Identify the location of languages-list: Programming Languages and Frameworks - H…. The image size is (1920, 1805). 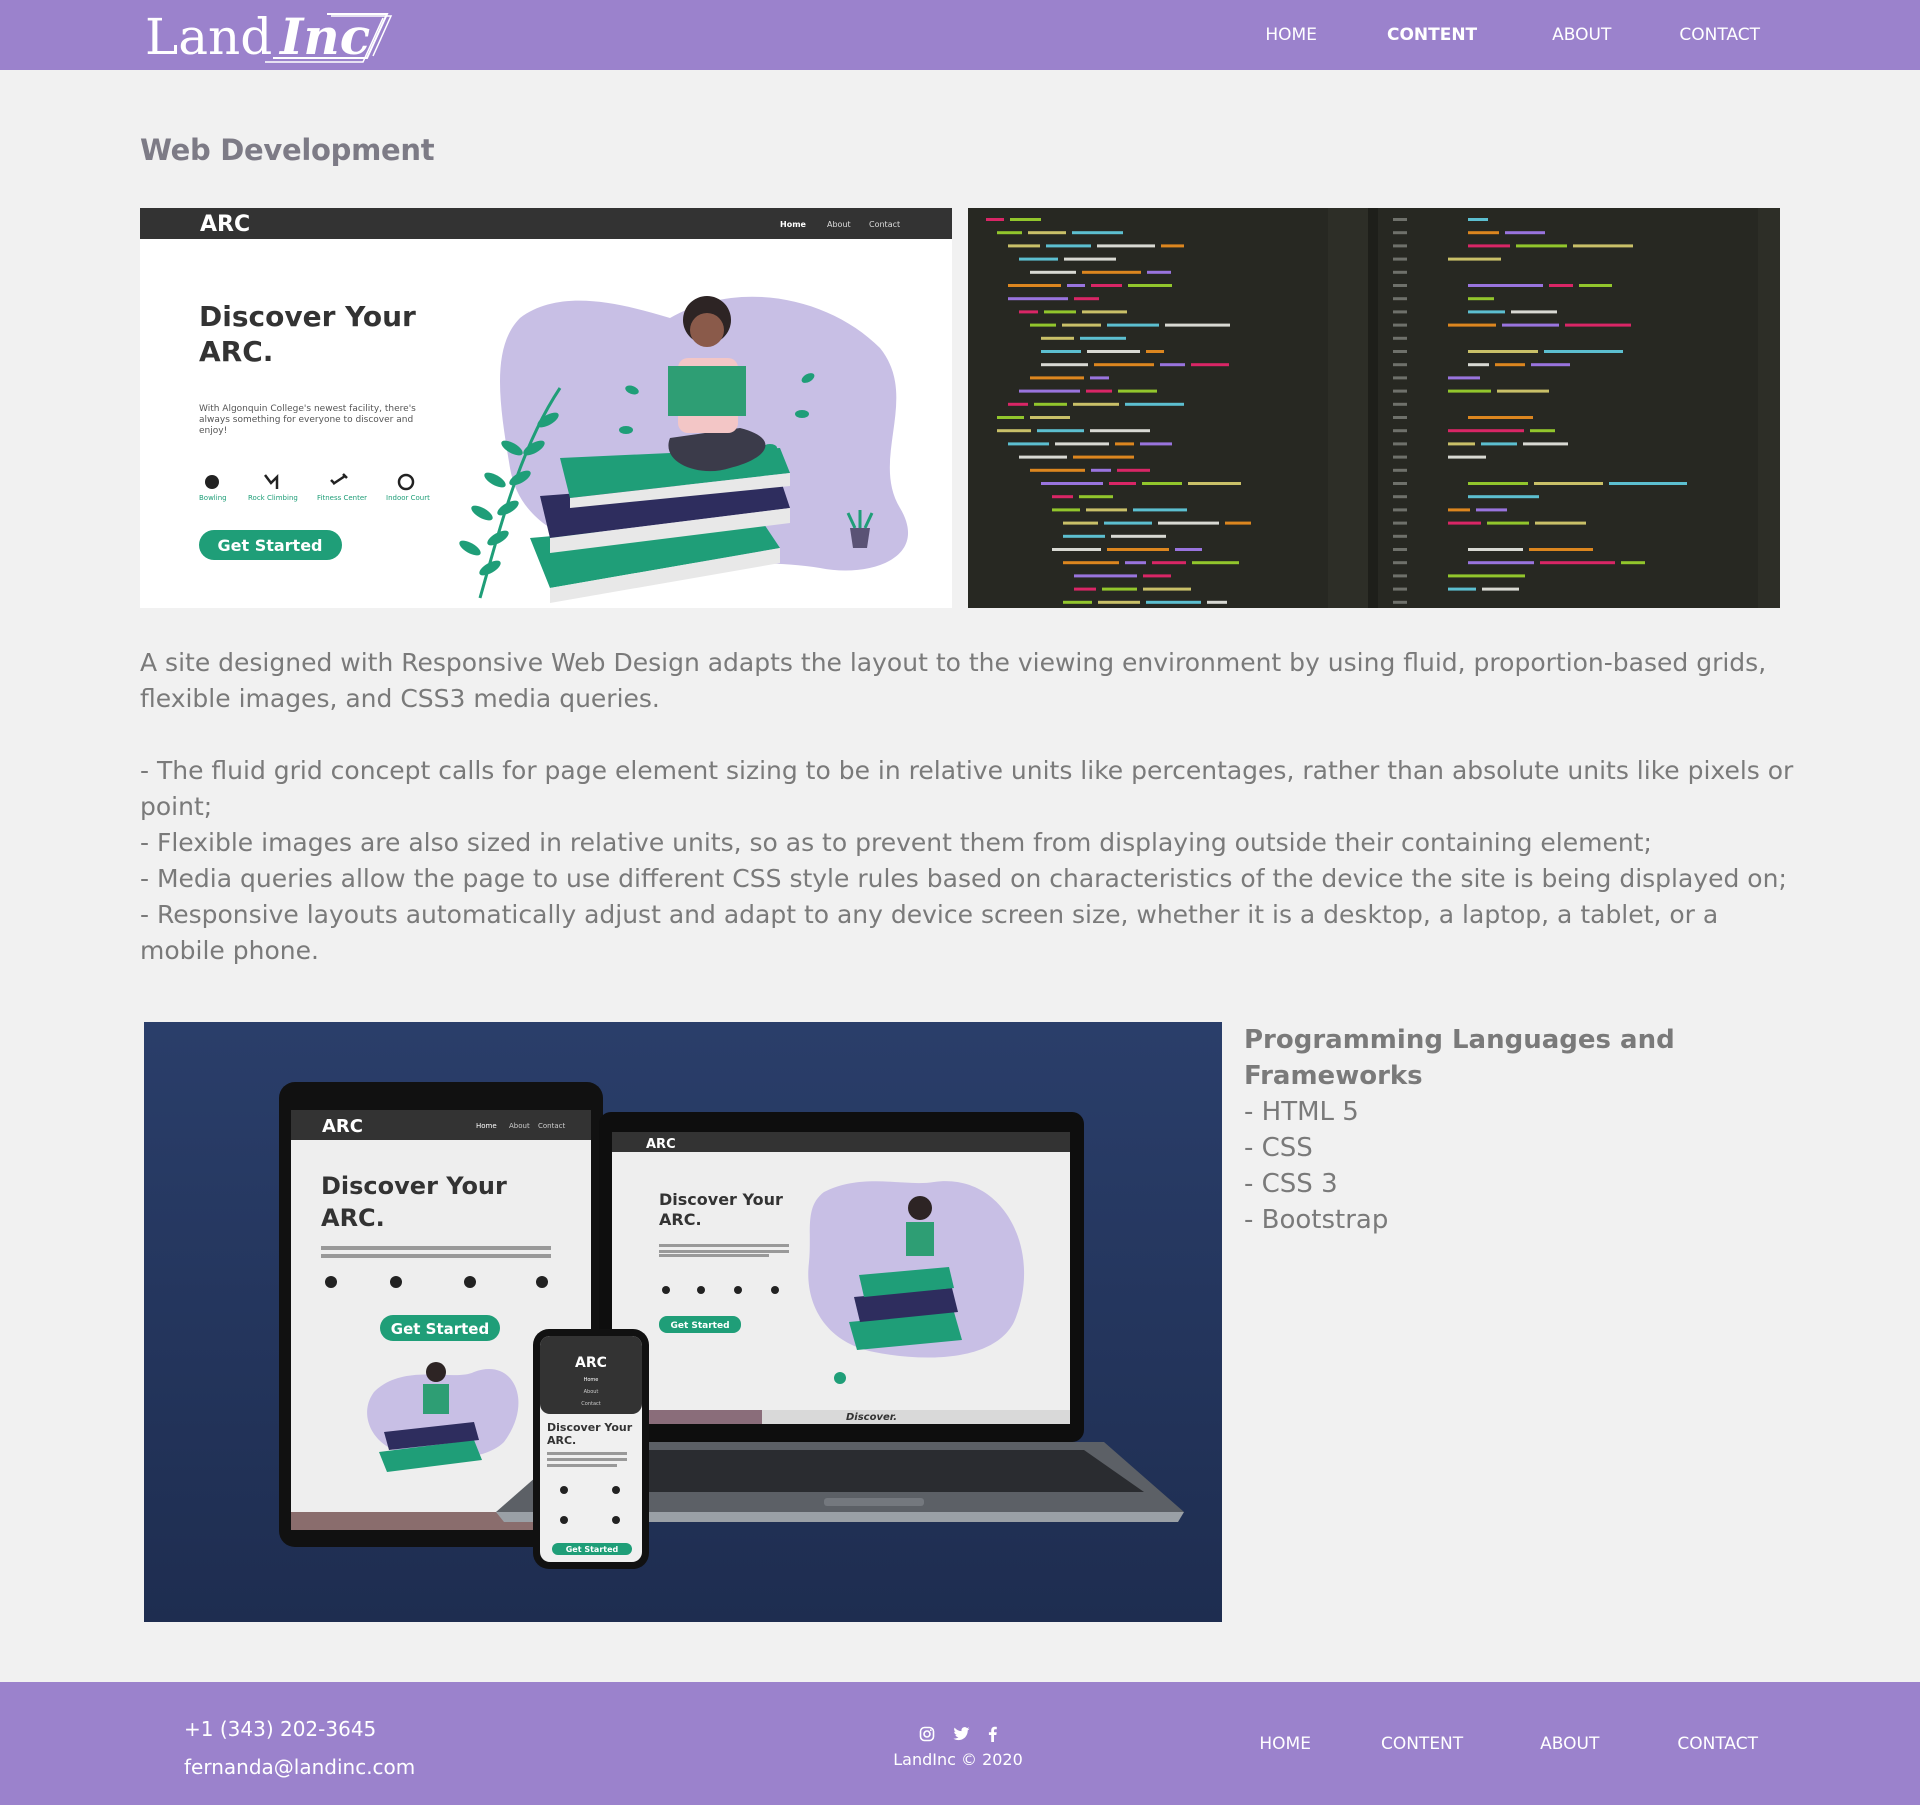
(1504, 1130).